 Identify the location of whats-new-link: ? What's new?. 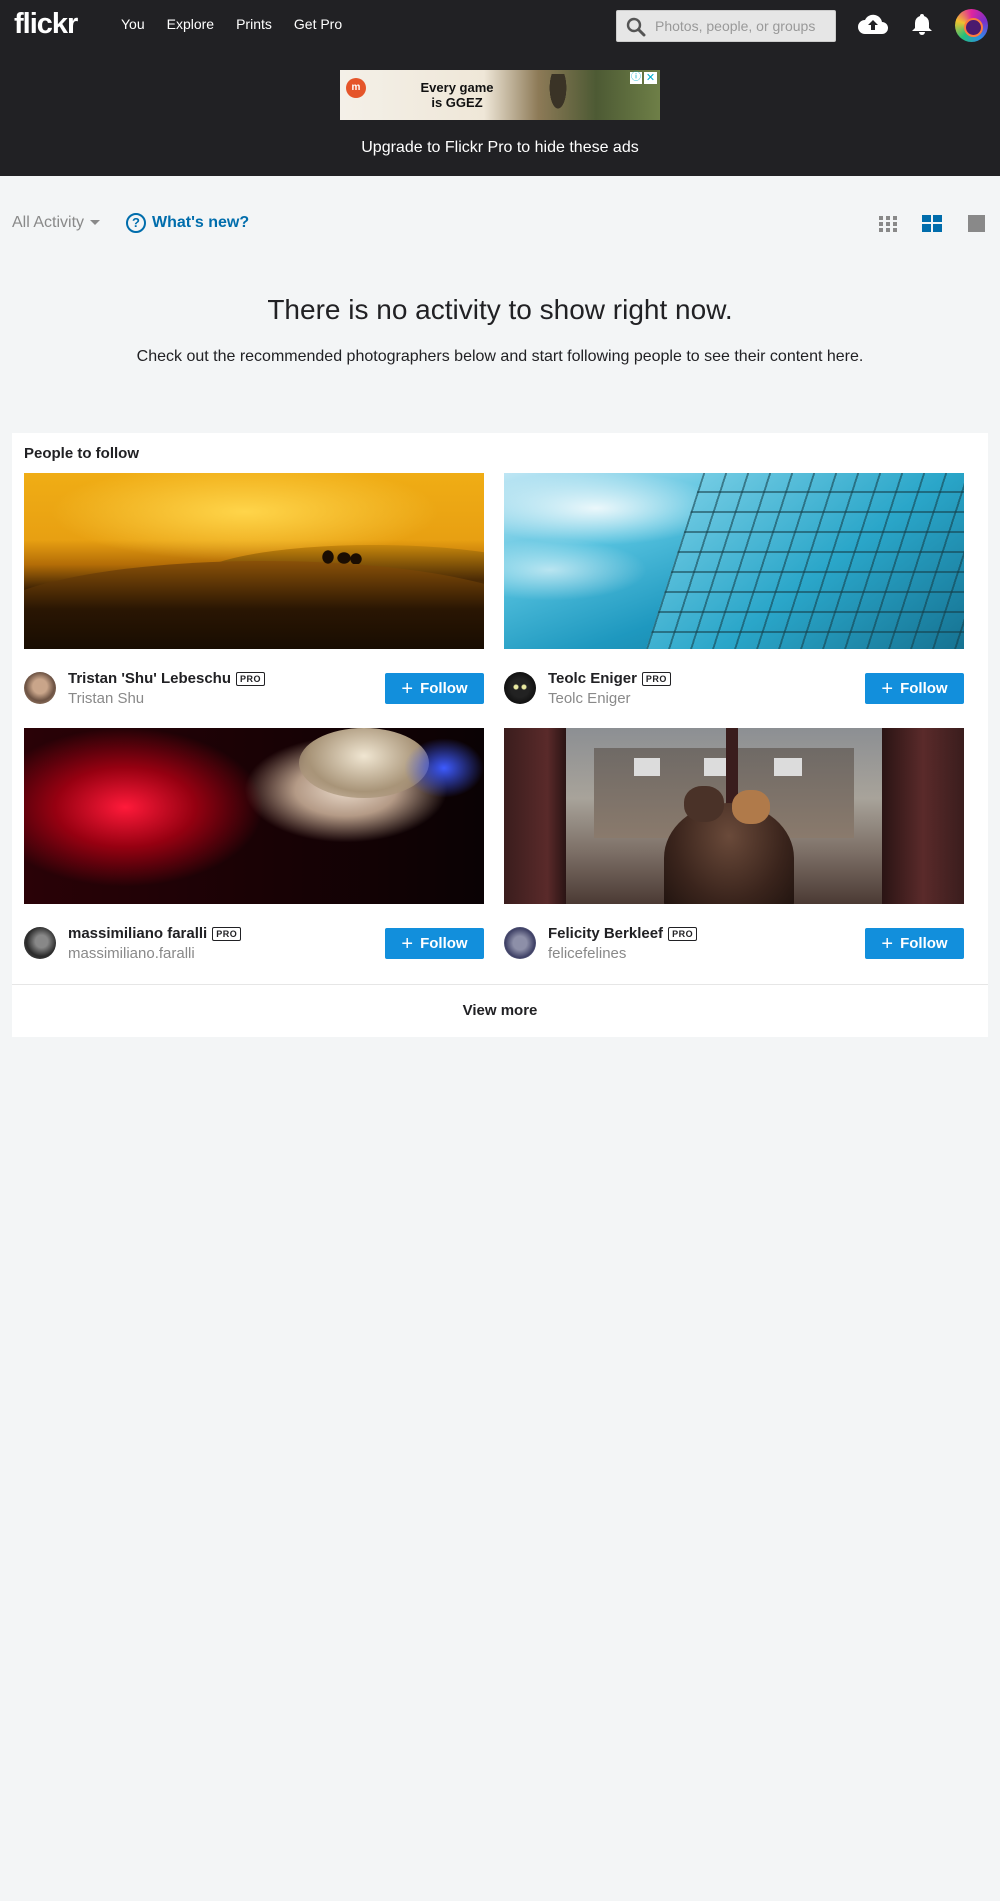
(187, 223).